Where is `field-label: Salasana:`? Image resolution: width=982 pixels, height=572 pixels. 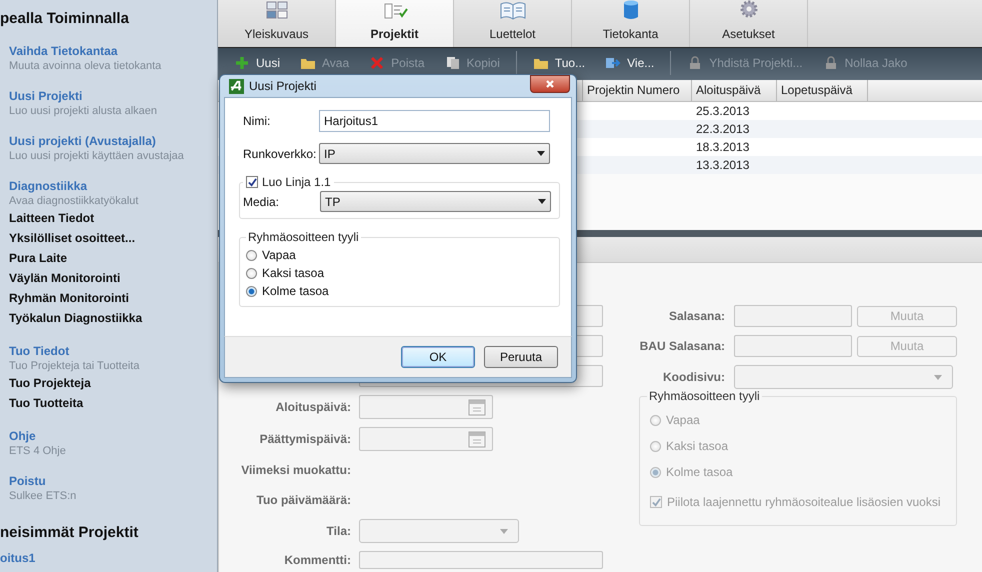
field-label: Salasana: is located at coordinates (696, 316).